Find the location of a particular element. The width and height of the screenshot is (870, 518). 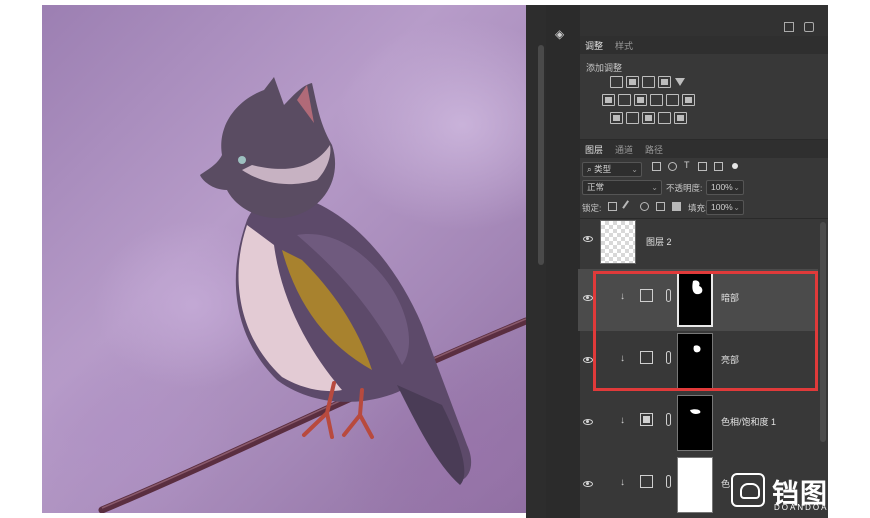

lock-all-icon is located at coordinates (676, 206).